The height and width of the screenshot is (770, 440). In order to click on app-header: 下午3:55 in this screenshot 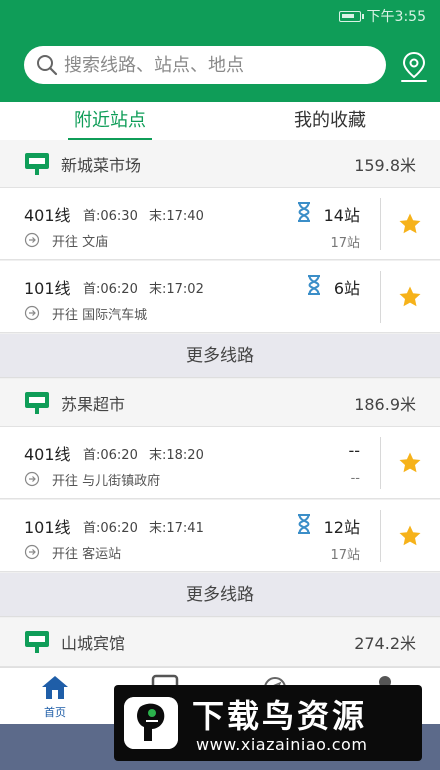, I will do `click(220, 51)`.